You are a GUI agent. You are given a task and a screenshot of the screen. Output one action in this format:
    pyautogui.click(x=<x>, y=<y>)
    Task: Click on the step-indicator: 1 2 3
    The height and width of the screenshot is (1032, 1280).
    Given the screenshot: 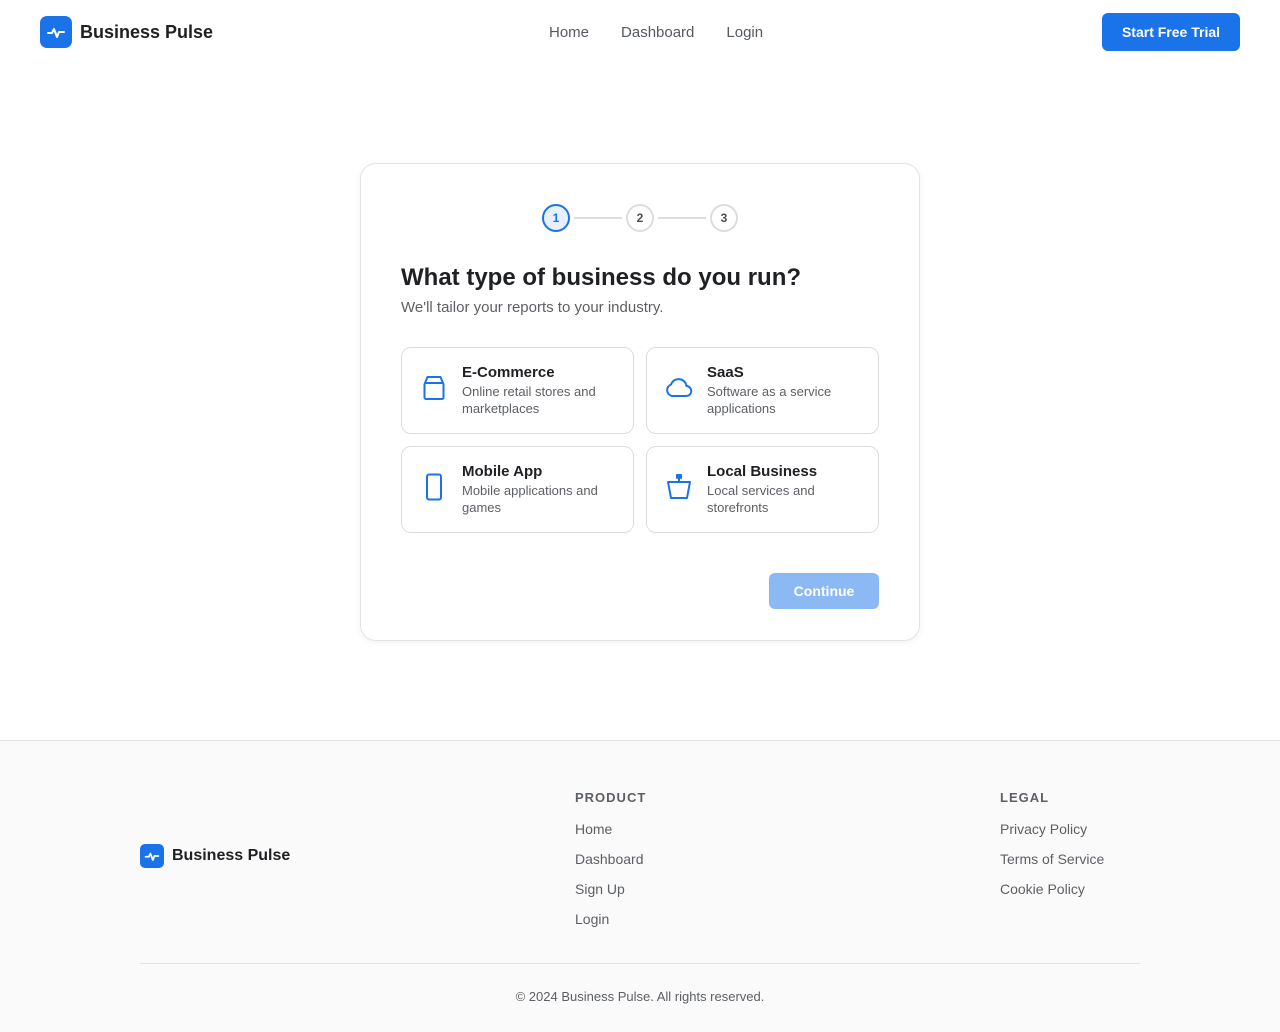 What is the action you would take?
    pyautogui.click(x=640, y=218)
    